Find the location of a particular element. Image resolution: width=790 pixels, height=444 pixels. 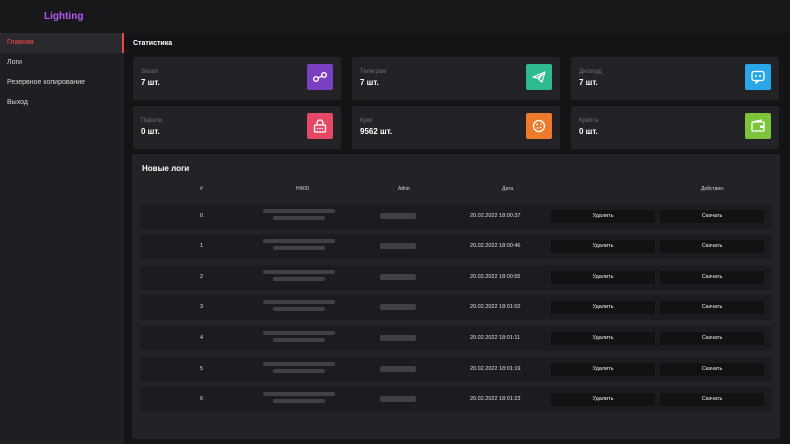

row-date: 20.02.2022 18:01:11 is located at coordinates (495, 338).